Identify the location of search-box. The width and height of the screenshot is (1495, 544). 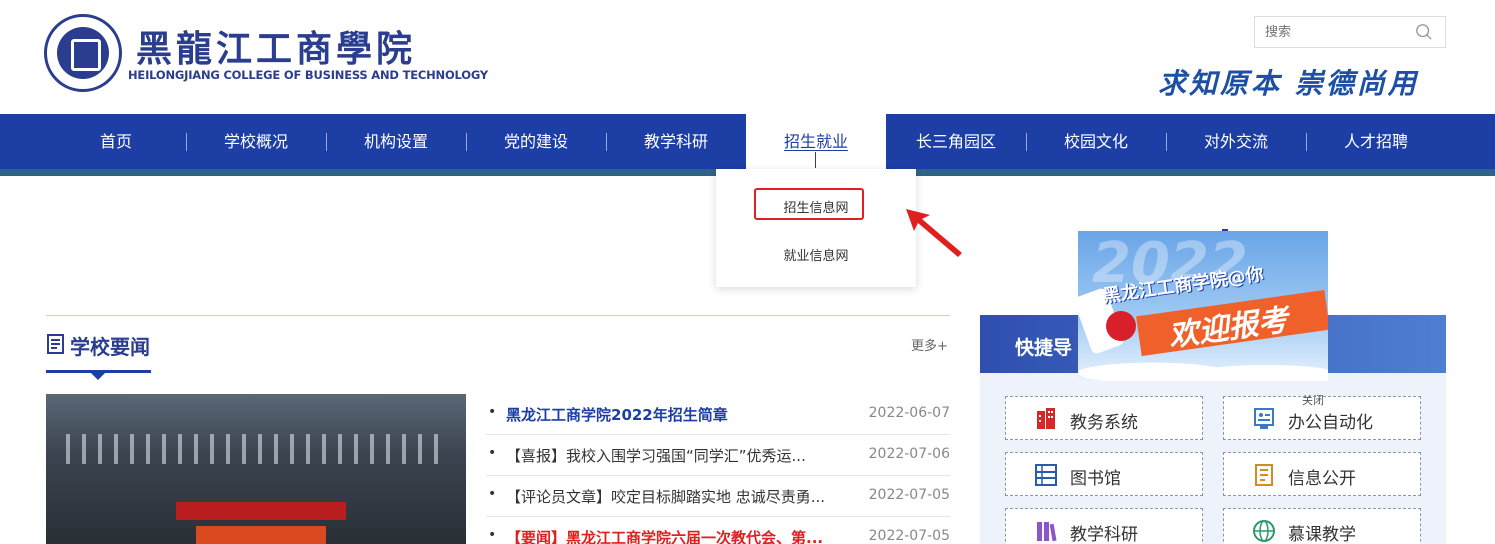
(1350, 32).